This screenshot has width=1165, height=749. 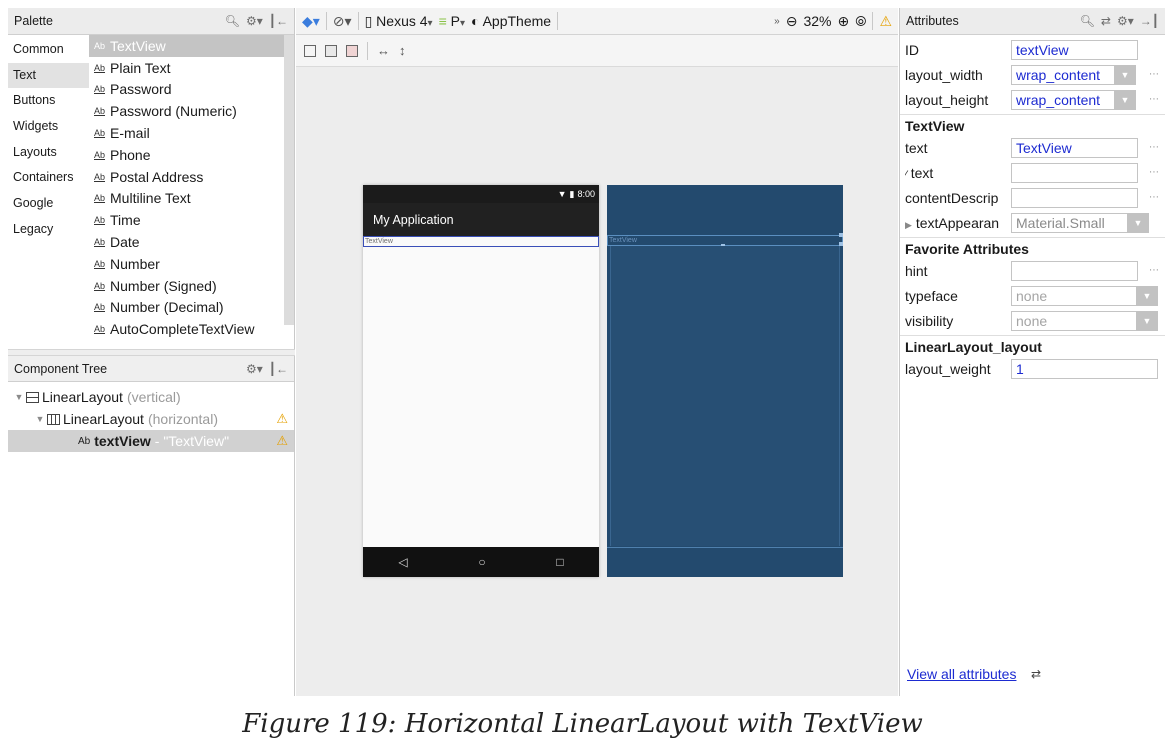 I want to click on orientation-layout-icon, so click(x=310, y=50).